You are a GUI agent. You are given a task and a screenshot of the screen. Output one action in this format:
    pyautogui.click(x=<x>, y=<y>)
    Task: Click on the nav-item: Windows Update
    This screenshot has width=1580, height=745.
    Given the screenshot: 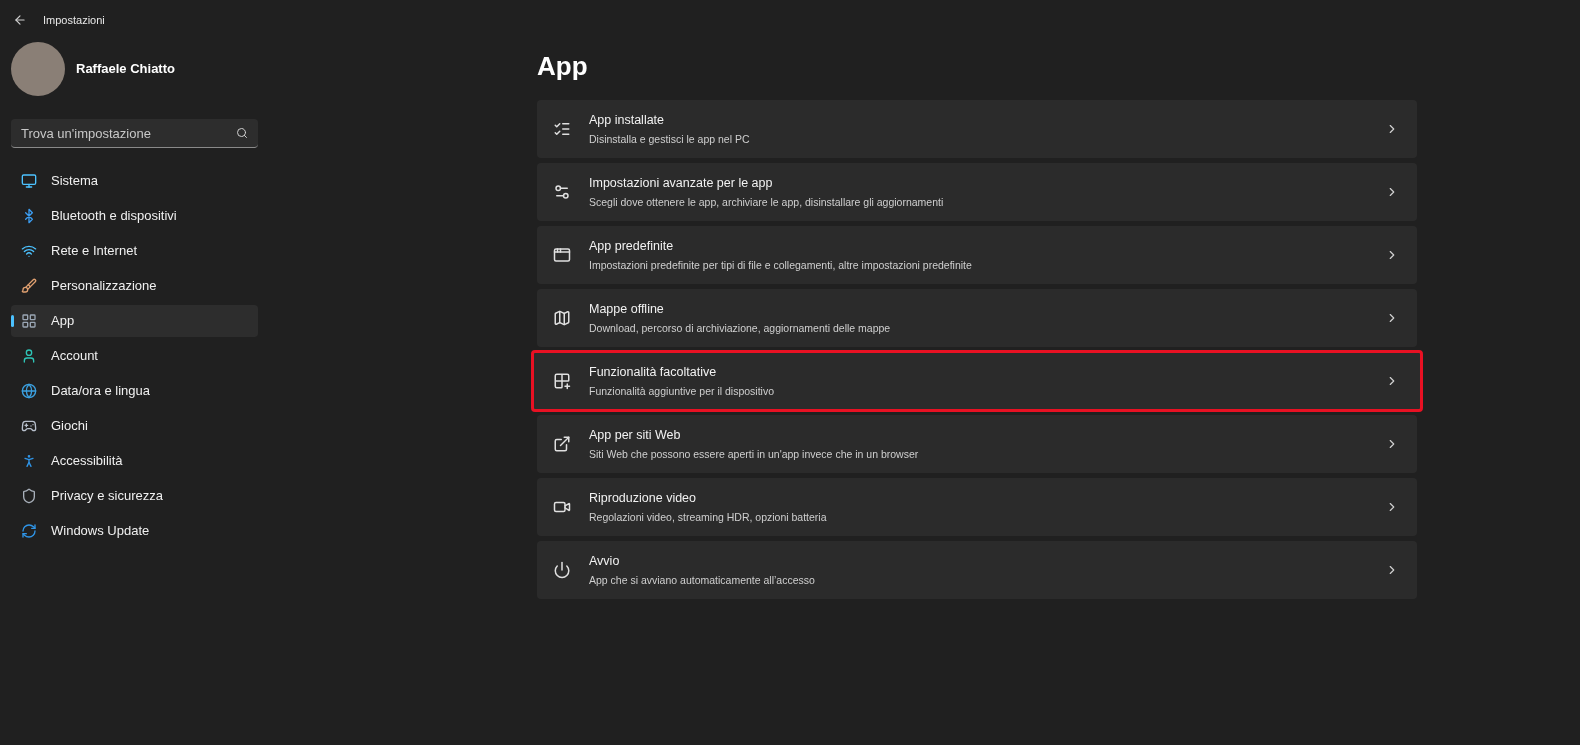 What is the action you would take?
    pyautogui.click(x=134, y=531)
    